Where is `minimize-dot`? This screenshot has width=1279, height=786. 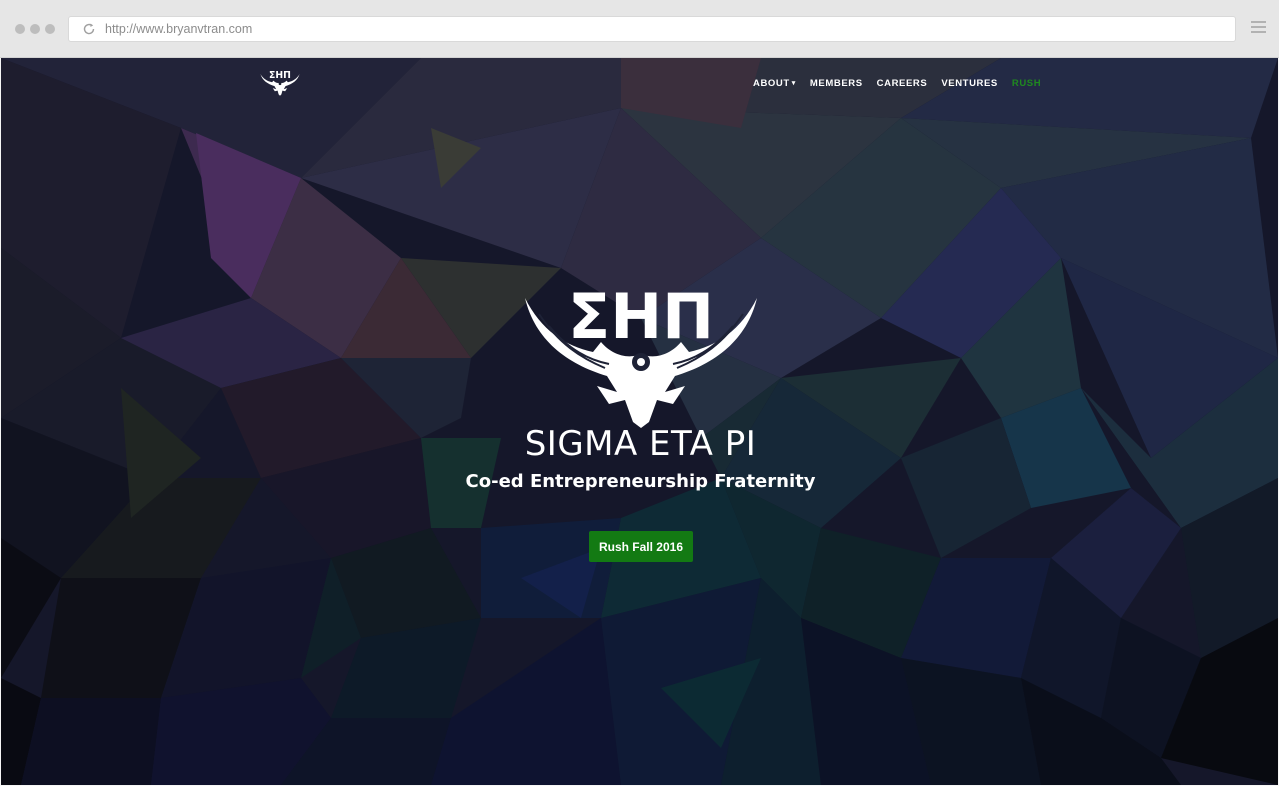 minimize-dot is located at coordinates (35, 29).